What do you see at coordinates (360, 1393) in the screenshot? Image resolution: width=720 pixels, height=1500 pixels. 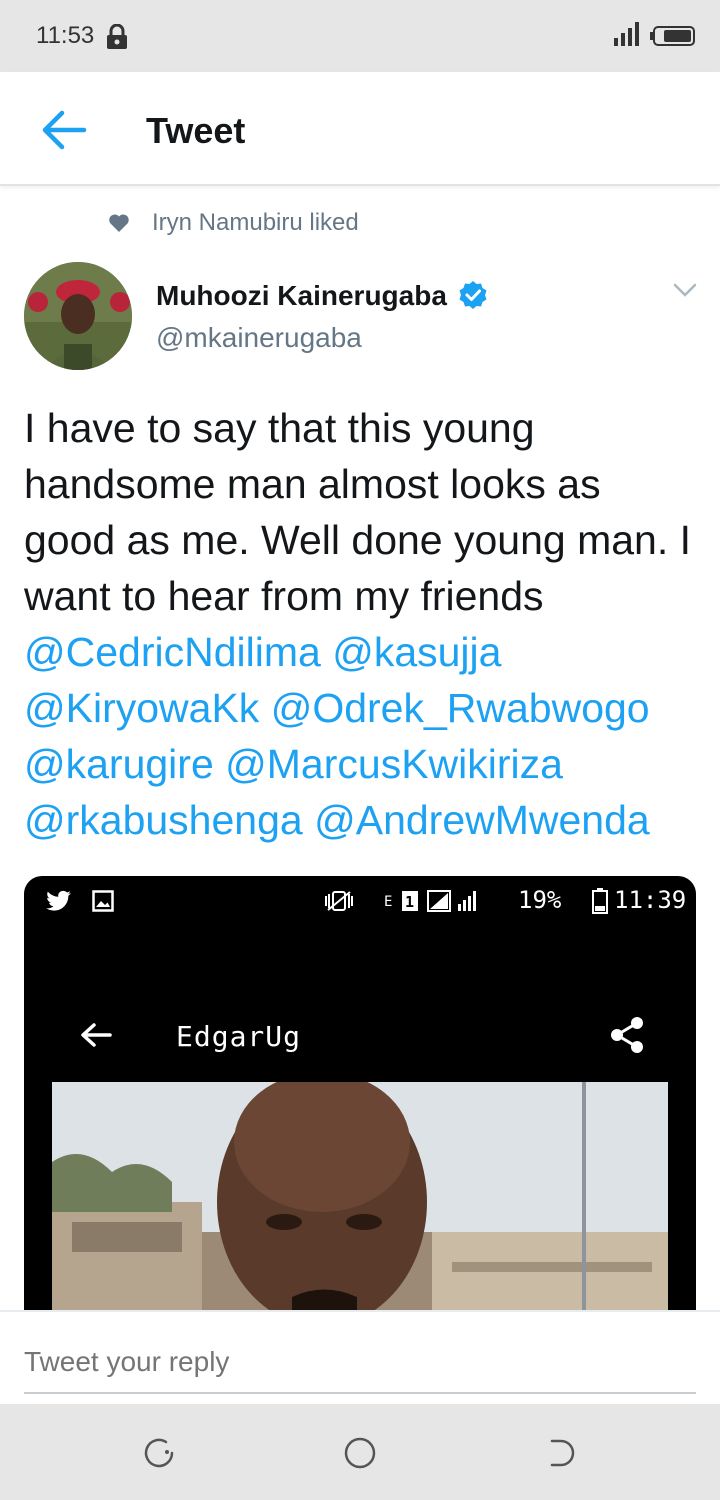 I see `reply-underline` at bounding box center [360, 1393].